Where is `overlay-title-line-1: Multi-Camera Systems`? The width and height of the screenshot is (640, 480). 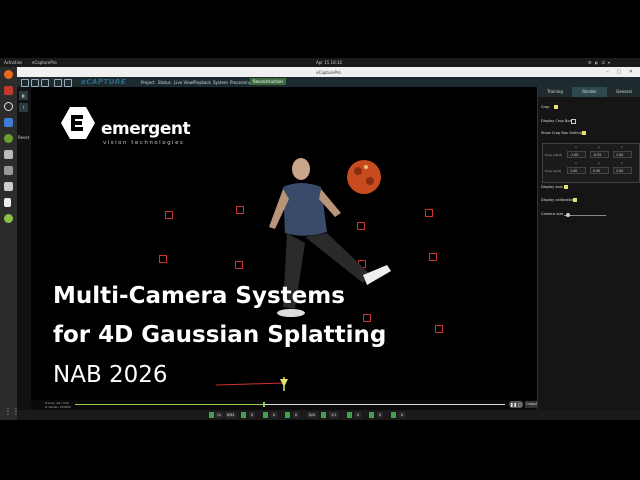 overlay-title-line-1: Multi-Camera Systems is located at coordinates (199, 296).